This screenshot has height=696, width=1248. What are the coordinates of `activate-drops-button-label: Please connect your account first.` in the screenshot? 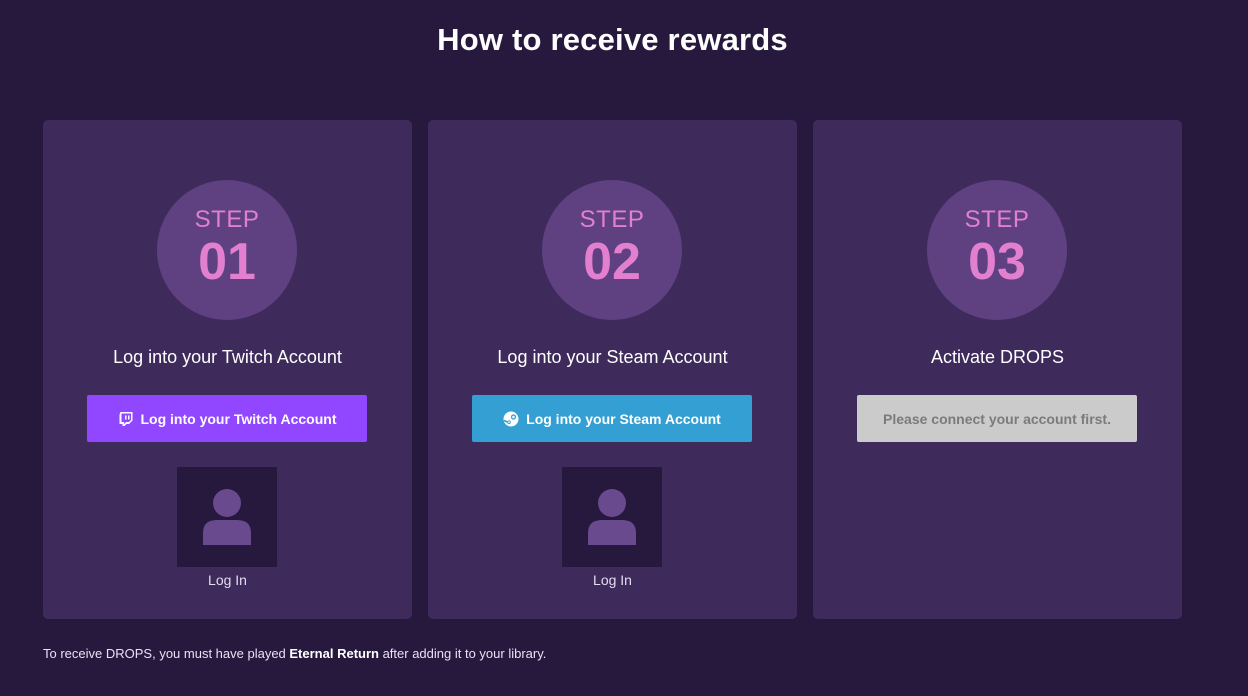 It's located at (997, 418).